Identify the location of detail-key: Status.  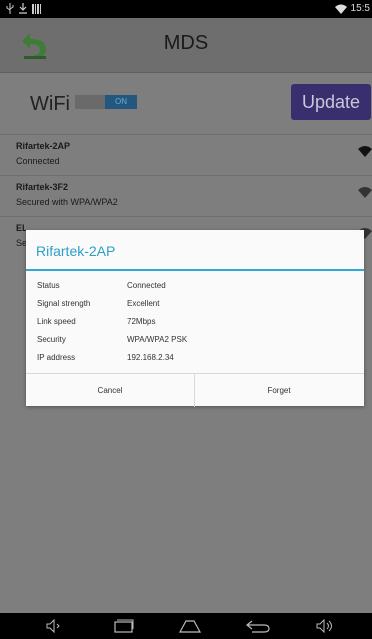
(48, 285).